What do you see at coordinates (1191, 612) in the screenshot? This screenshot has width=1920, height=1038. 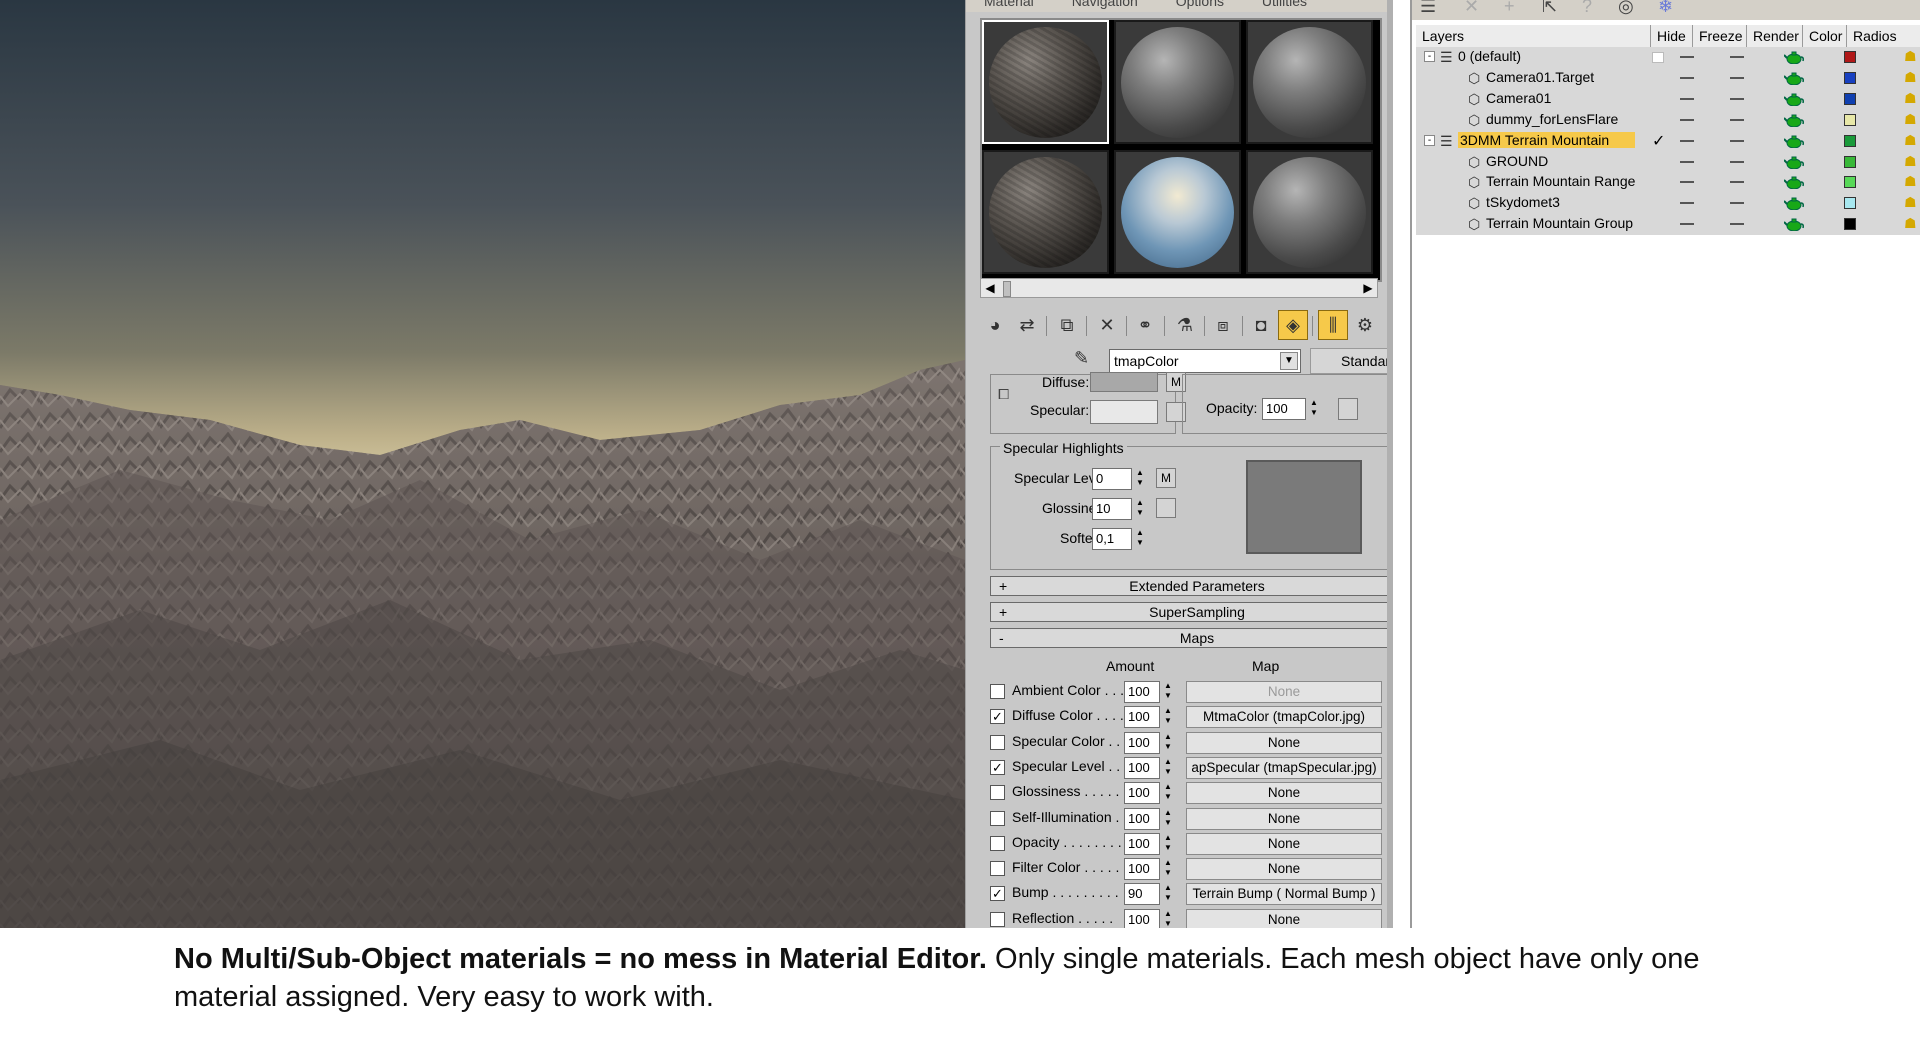 I see `supersampling-rollout: + SuperSampling` at bounding box center [1191, 612].